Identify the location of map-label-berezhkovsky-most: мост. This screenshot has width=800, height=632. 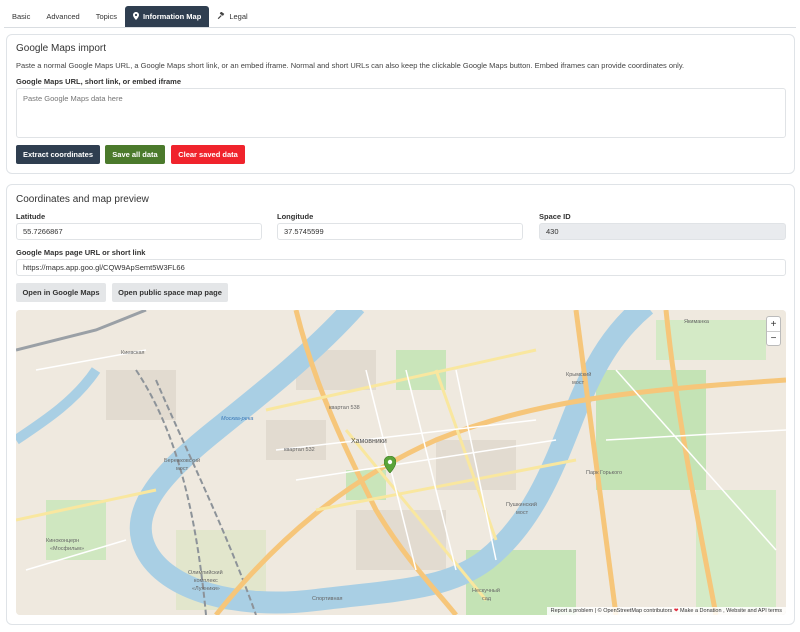
(182, 469).